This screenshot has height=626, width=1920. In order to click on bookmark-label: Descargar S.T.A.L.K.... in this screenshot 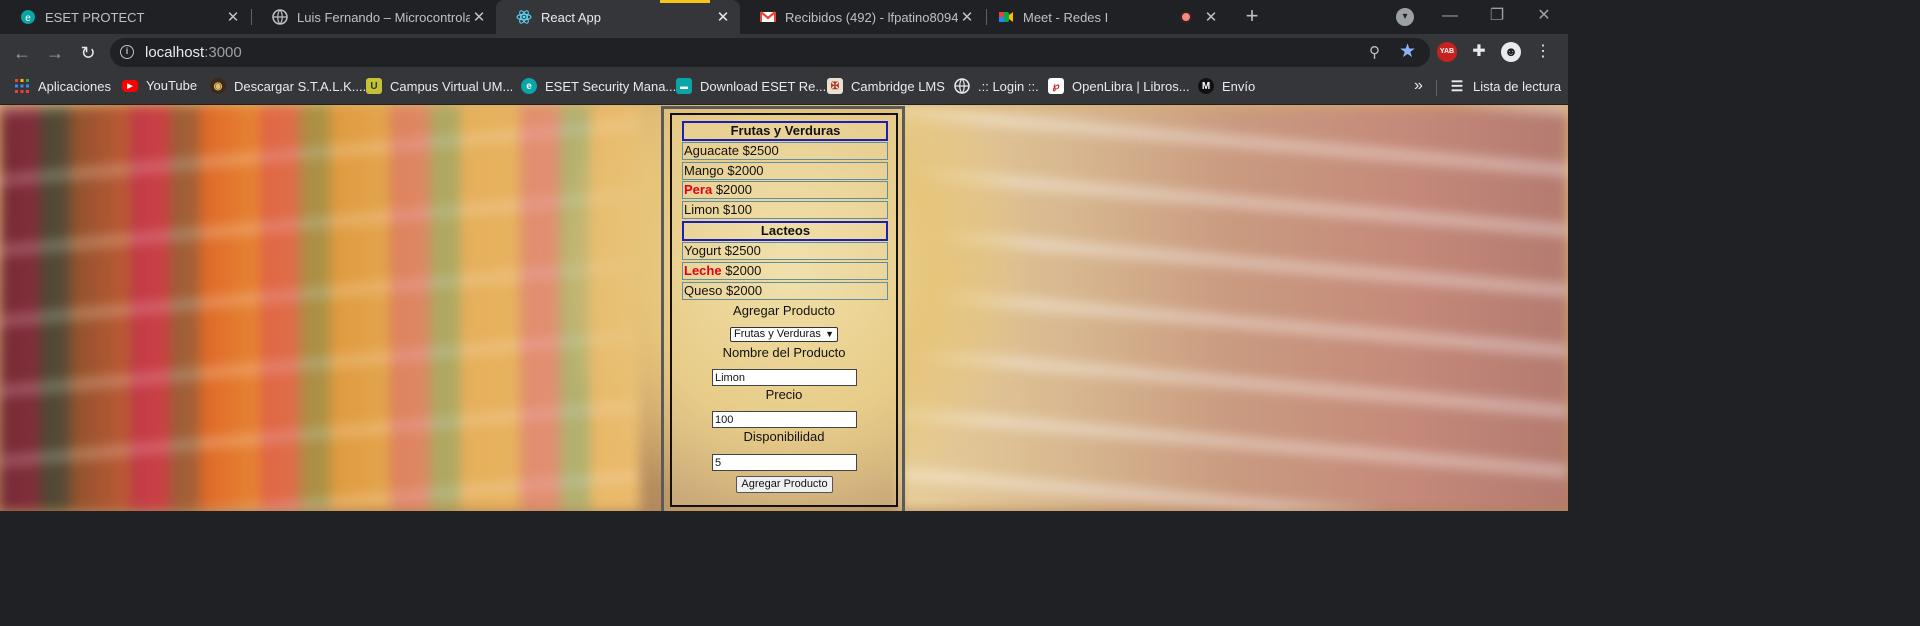, I will do `click(300, 86)`.